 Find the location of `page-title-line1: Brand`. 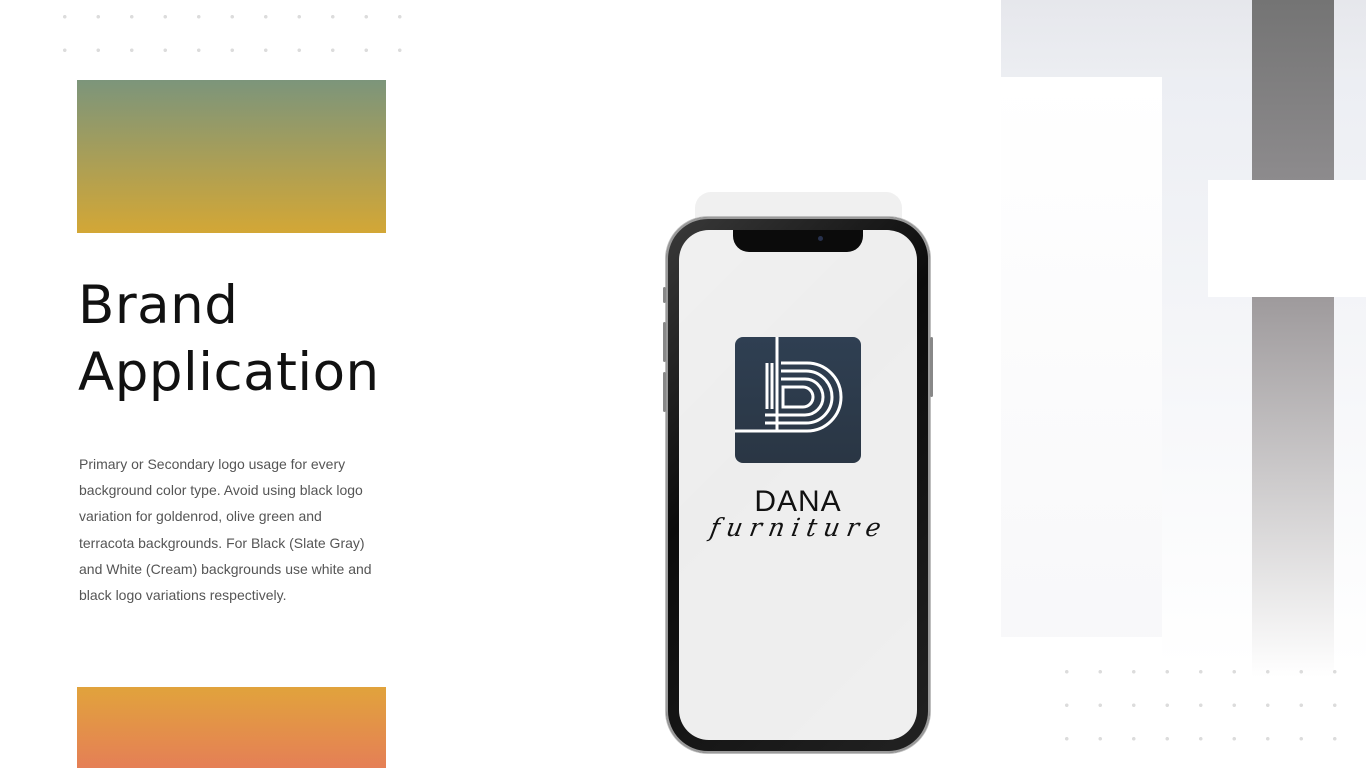

page-title-line1: Brand is located at coordinates (158, 305).